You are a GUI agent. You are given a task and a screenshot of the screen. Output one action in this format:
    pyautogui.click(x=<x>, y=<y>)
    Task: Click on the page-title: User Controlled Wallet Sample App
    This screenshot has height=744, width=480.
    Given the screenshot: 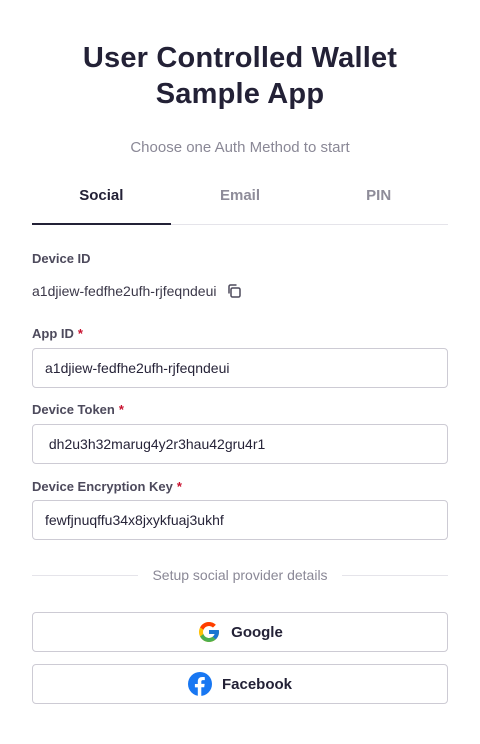 What is the action you would take?
    pyautogui.click(x=240, y=76)
    